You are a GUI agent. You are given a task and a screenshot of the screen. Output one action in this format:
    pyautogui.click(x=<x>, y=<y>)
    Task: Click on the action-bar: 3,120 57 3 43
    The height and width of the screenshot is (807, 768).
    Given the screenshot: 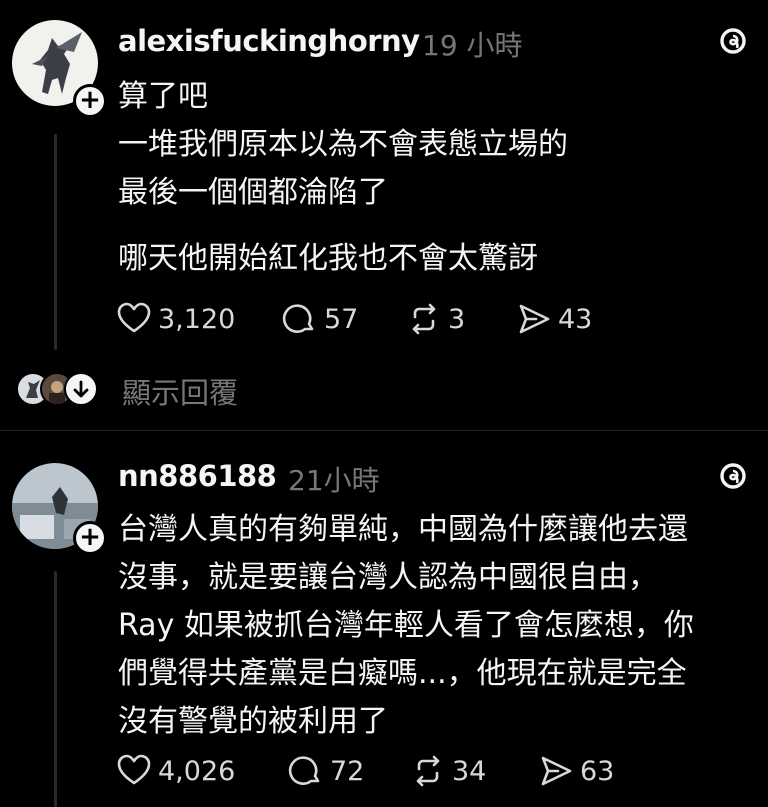 What is the action you would take?
    pyautogui.click(x=366, y=319)
    